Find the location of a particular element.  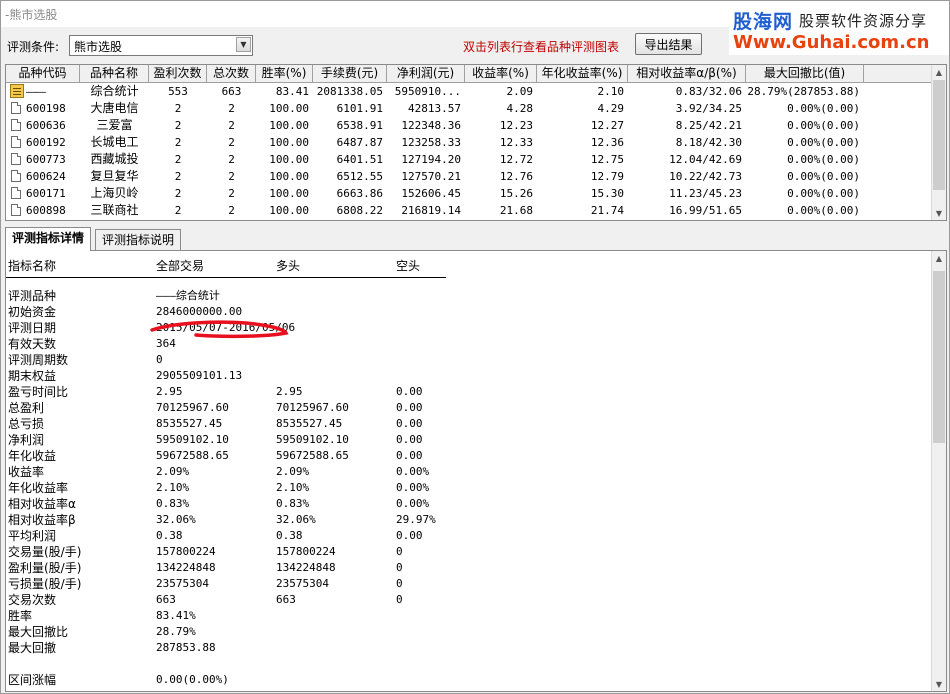

metric-name: 初始资金 is located at coordinates (32, 312).